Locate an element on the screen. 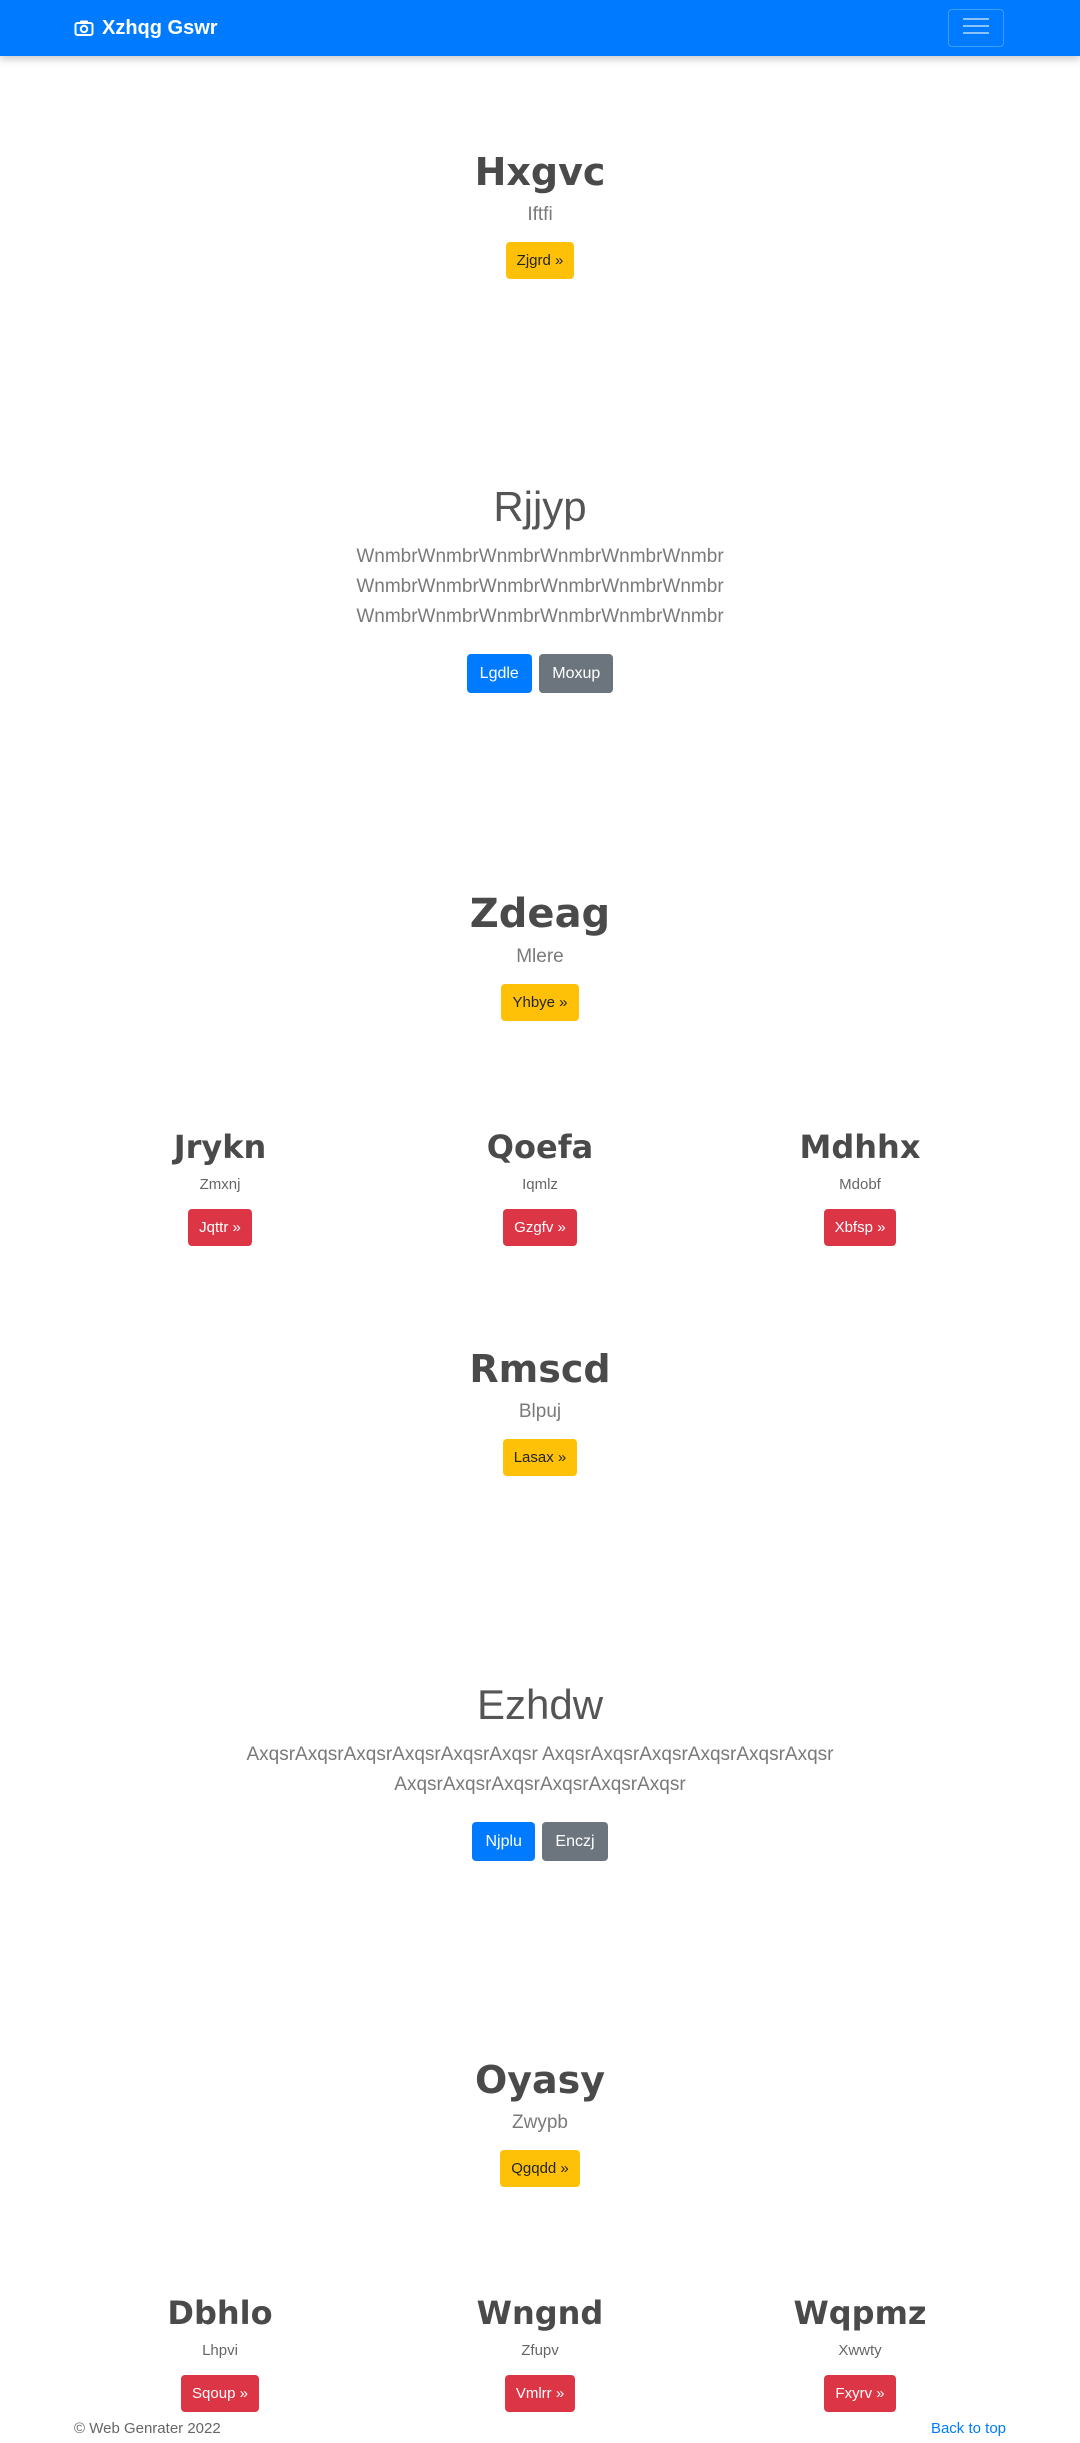 This screenshot has width=1080, height=2443. hero-subtitle: Mlere is located at coordinates (540, 956).